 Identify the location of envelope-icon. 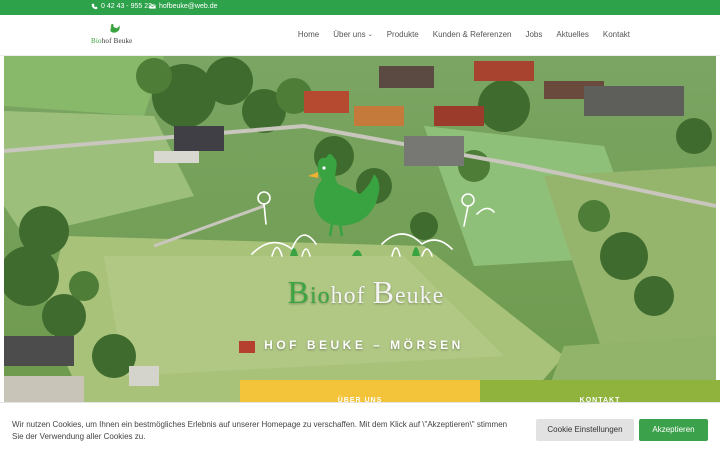
(152, 6).